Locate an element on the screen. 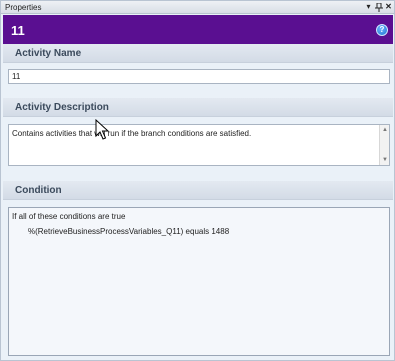  help-icon: ? is located at coordinates (382, 30).